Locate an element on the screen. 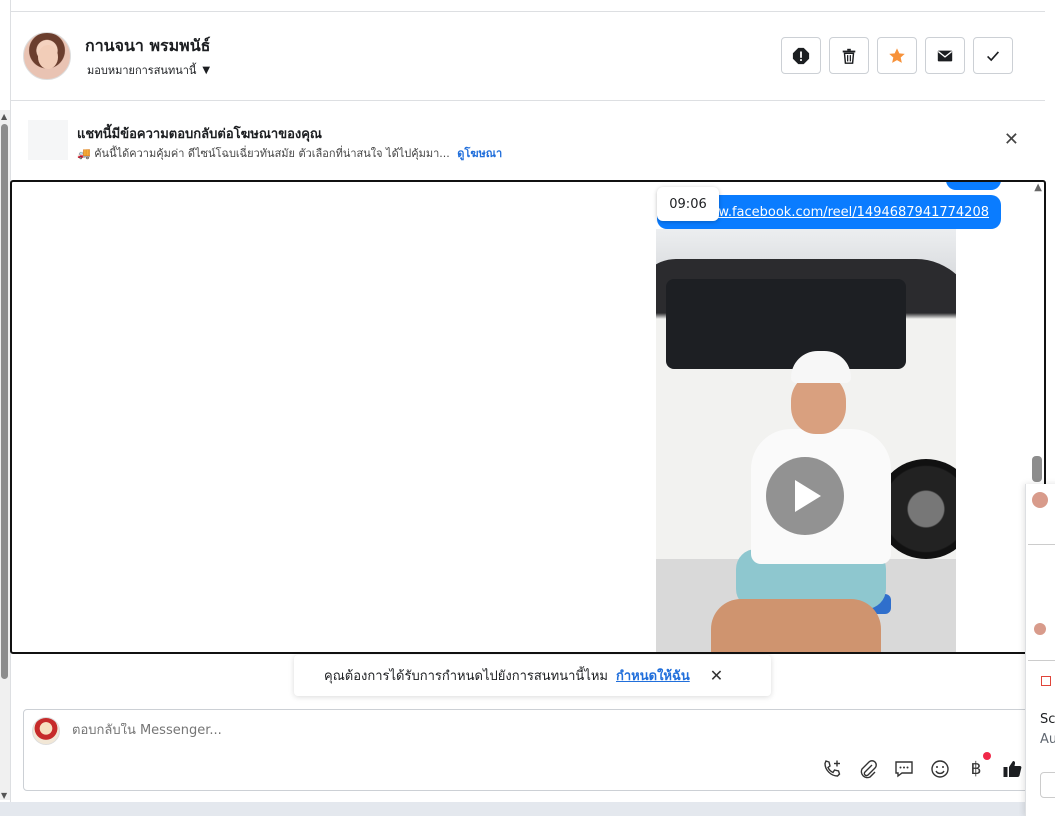  mail-icon is located at coordinates (945, 55).